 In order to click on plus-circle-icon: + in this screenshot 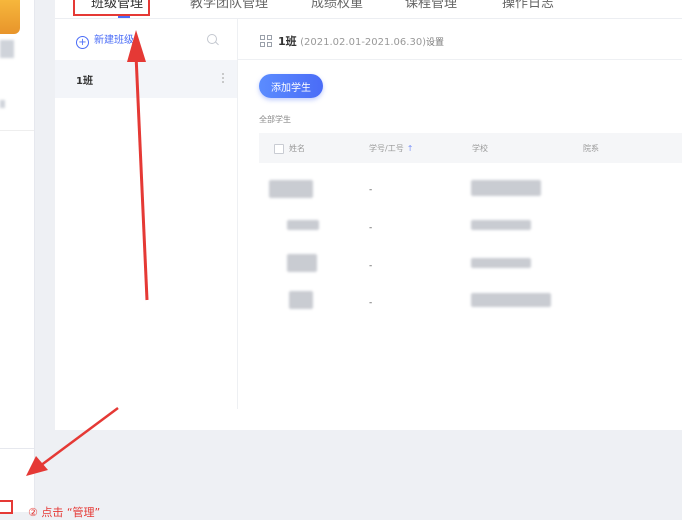, I will do `click(82, 42)`.